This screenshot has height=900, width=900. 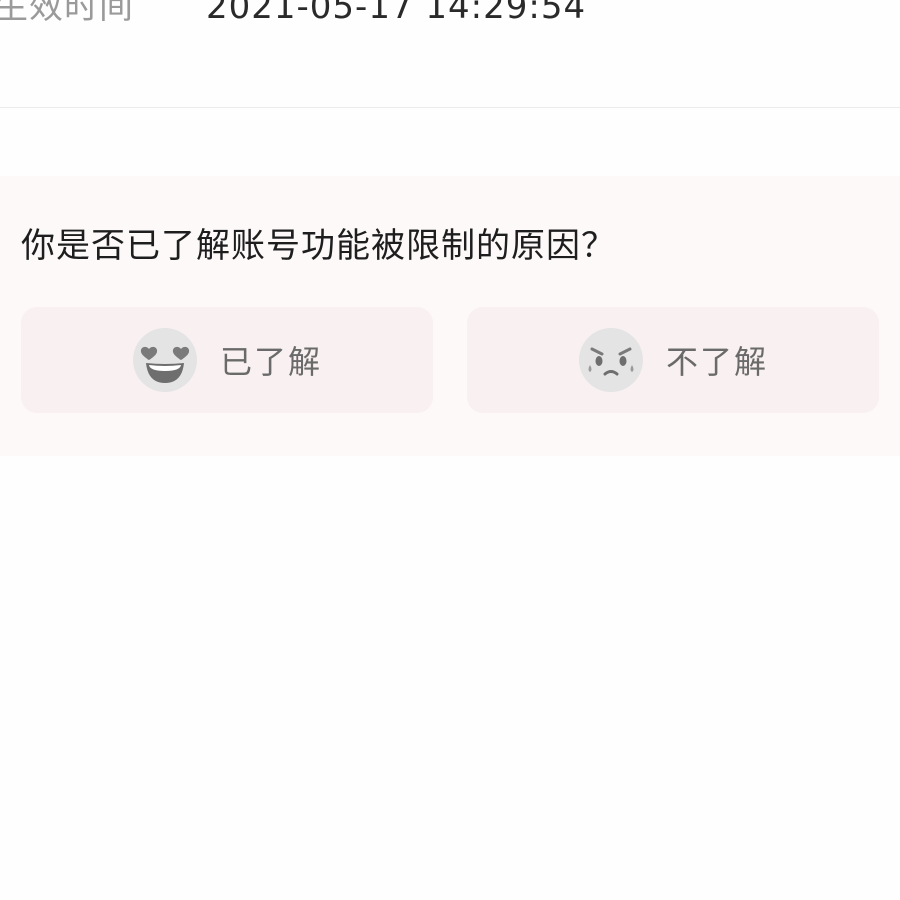 I want to click on feedback-question: 你是否已了解账号功能被限制的原因？, so click(x=318, y=246).